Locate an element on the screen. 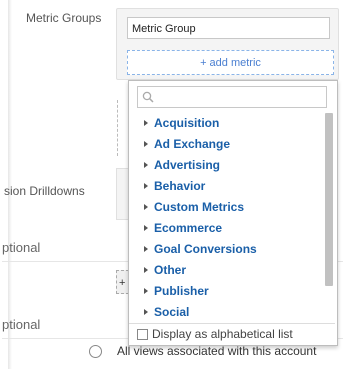 The image size is (343, 369). category-social: Social is located at coordinates (227, 310).